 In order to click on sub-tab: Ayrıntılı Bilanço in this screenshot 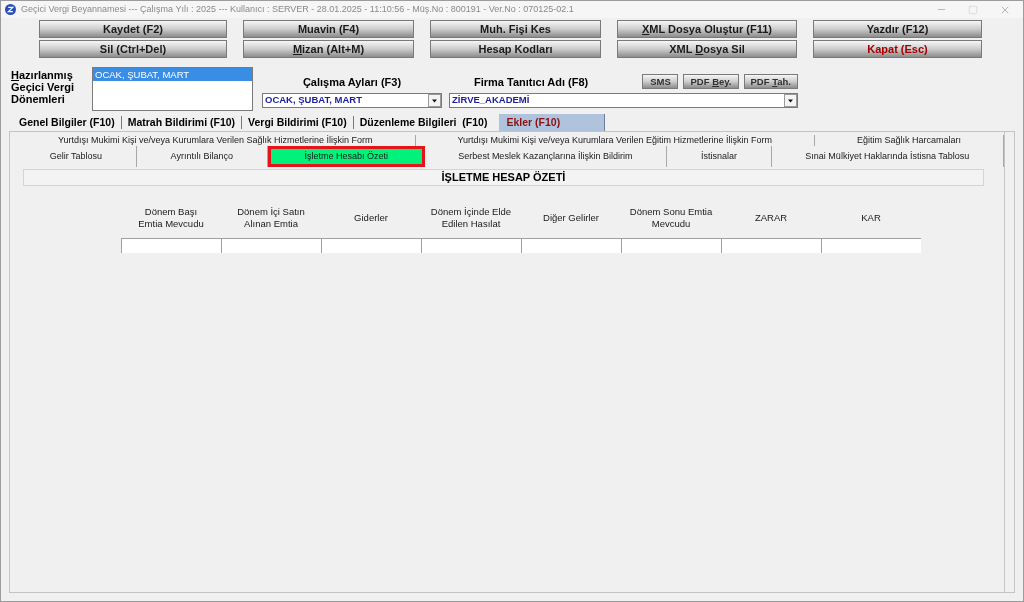, I will do `click(202, 156)`.